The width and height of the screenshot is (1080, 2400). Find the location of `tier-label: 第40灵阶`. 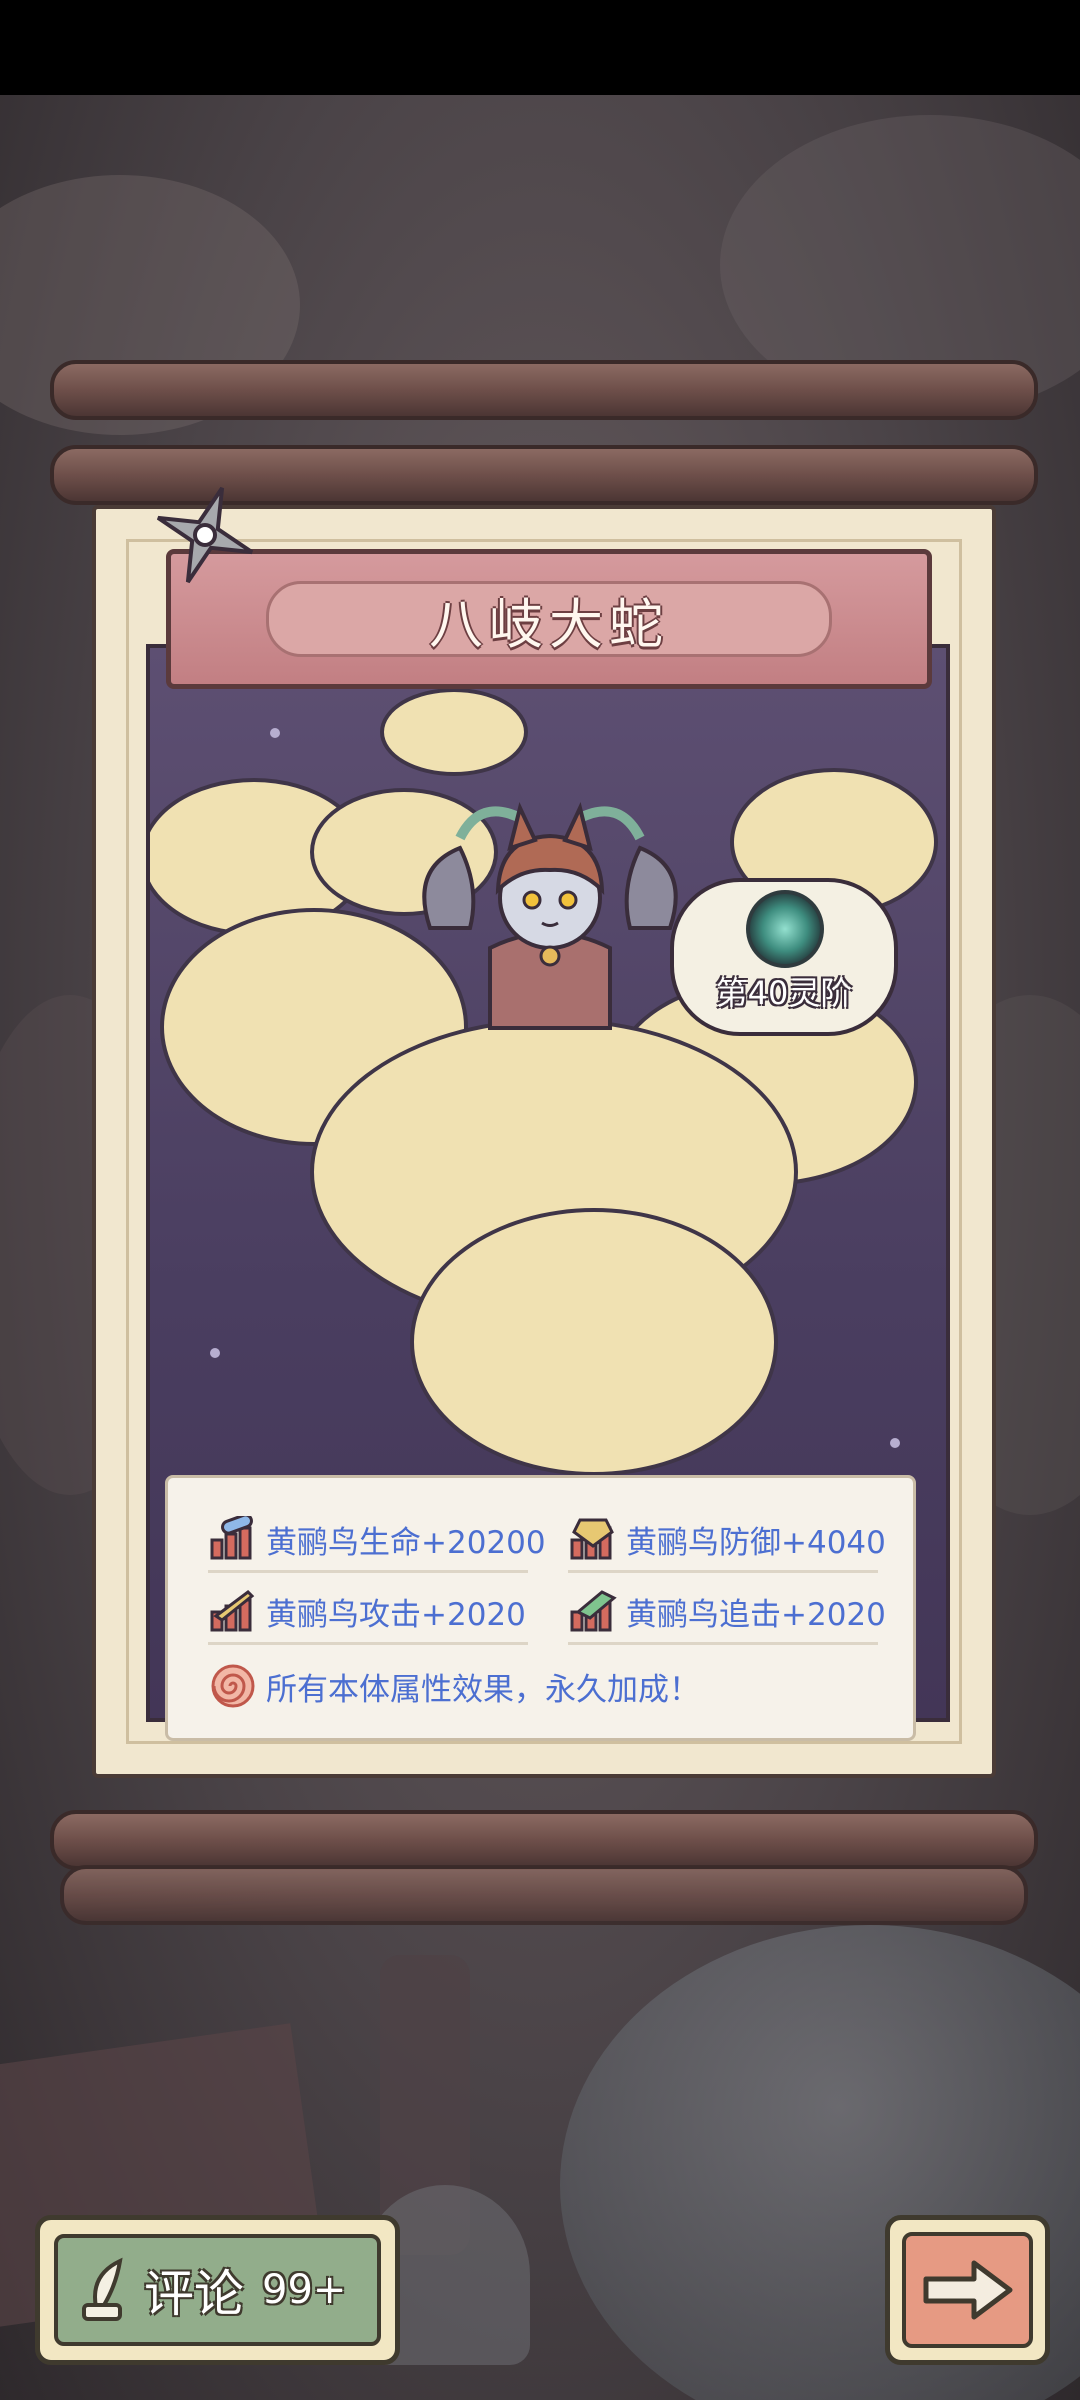

tier-label: 第40灵阶 is located at coordinates (784, 993).